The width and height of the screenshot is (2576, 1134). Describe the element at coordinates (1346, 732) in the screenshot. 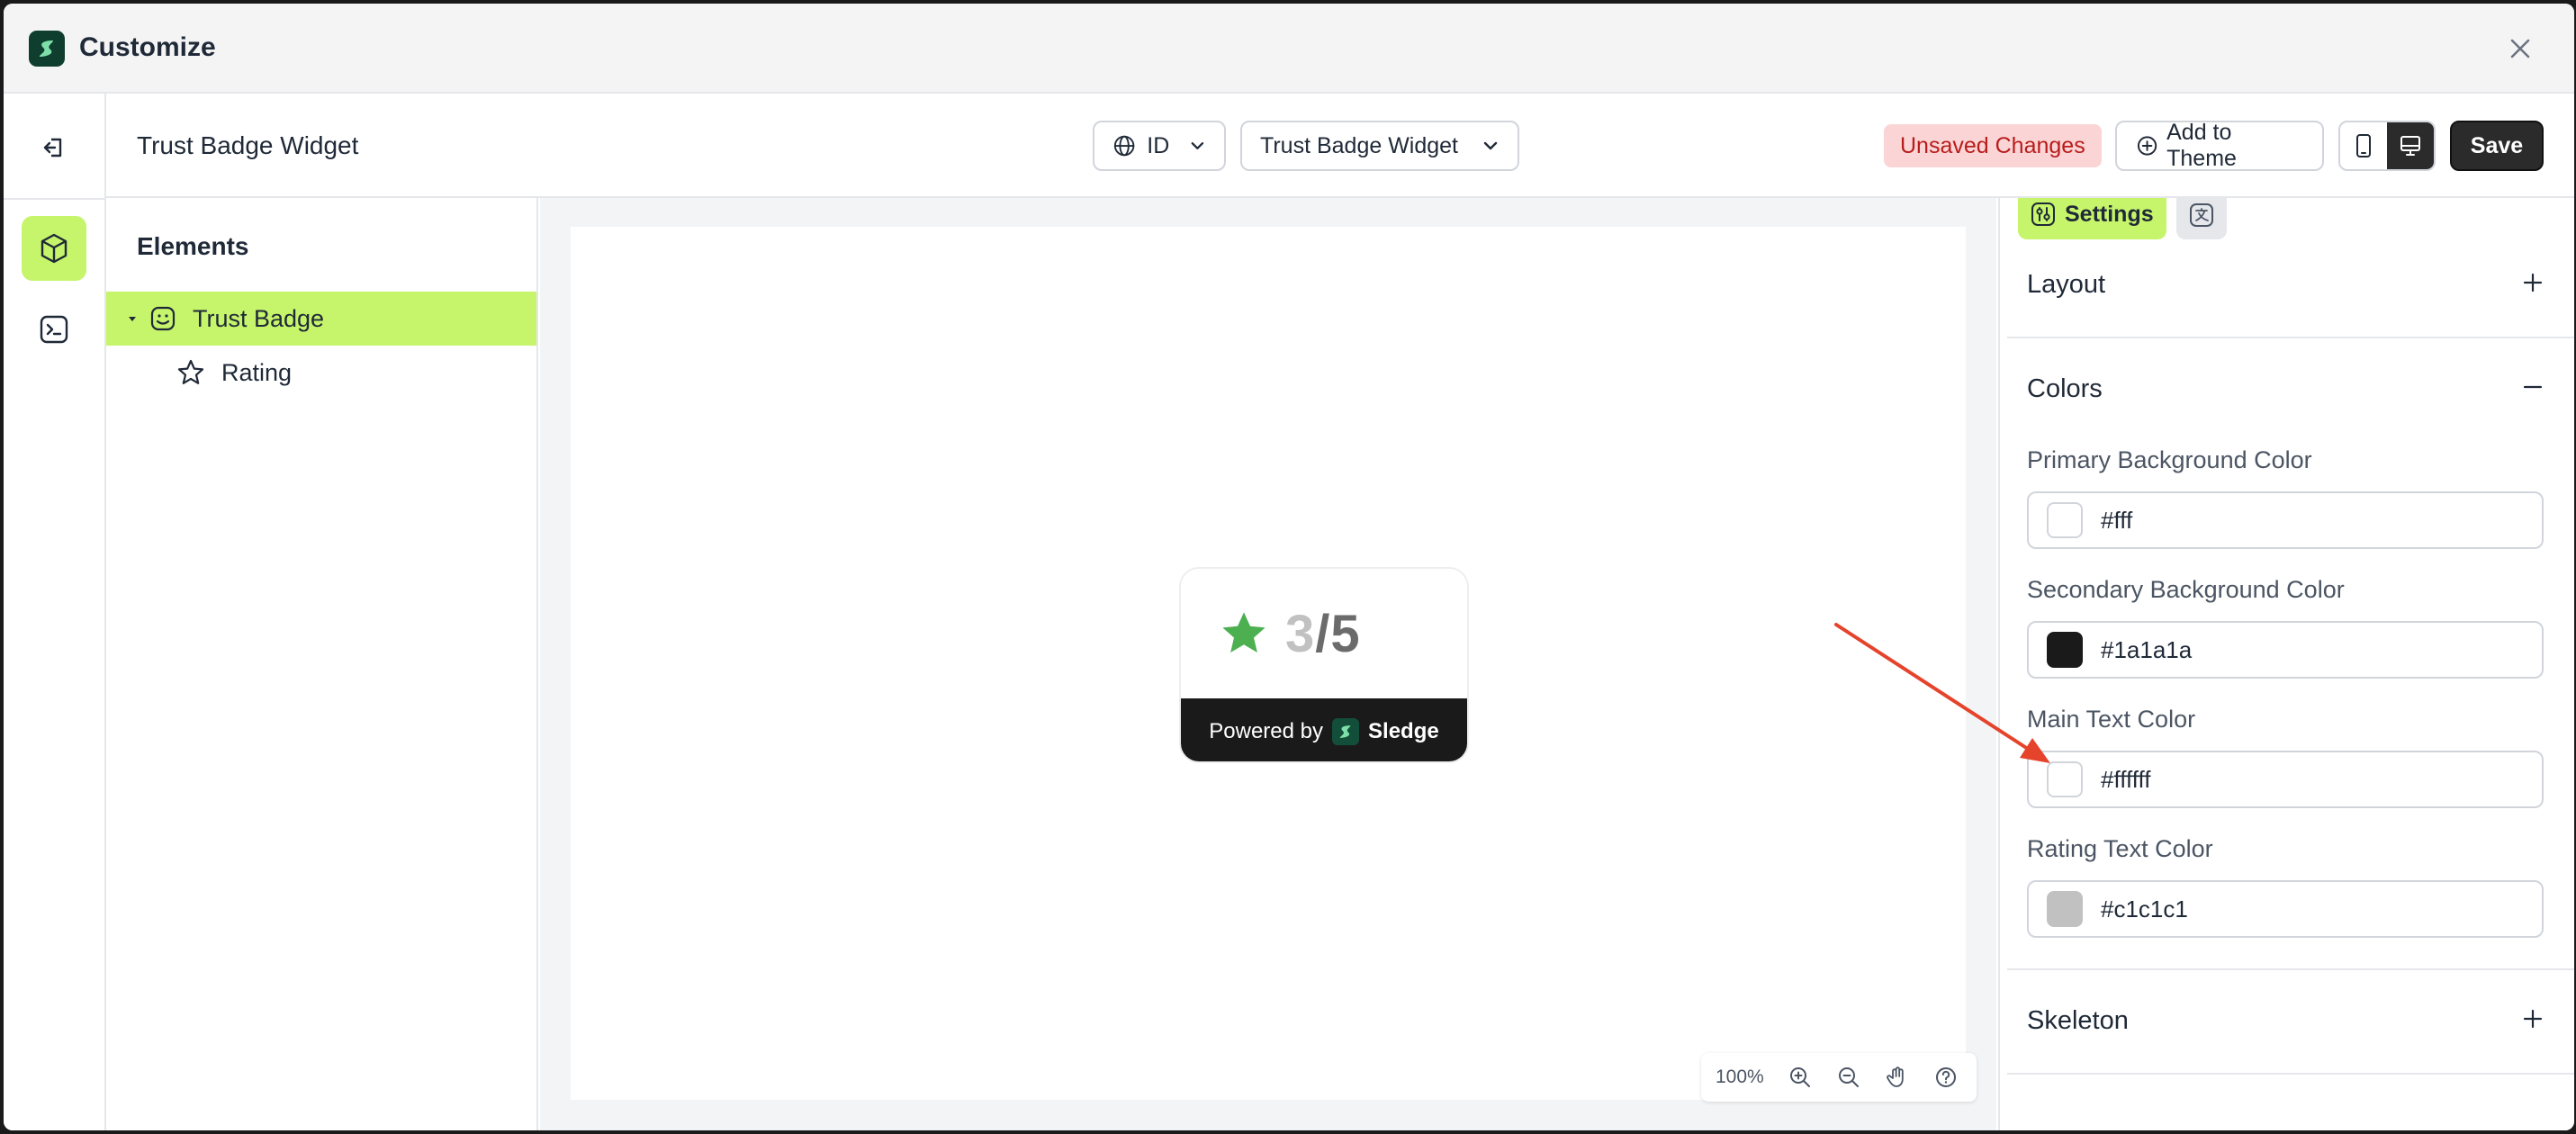

I see `sledge-mini-logo-icon` at that location.